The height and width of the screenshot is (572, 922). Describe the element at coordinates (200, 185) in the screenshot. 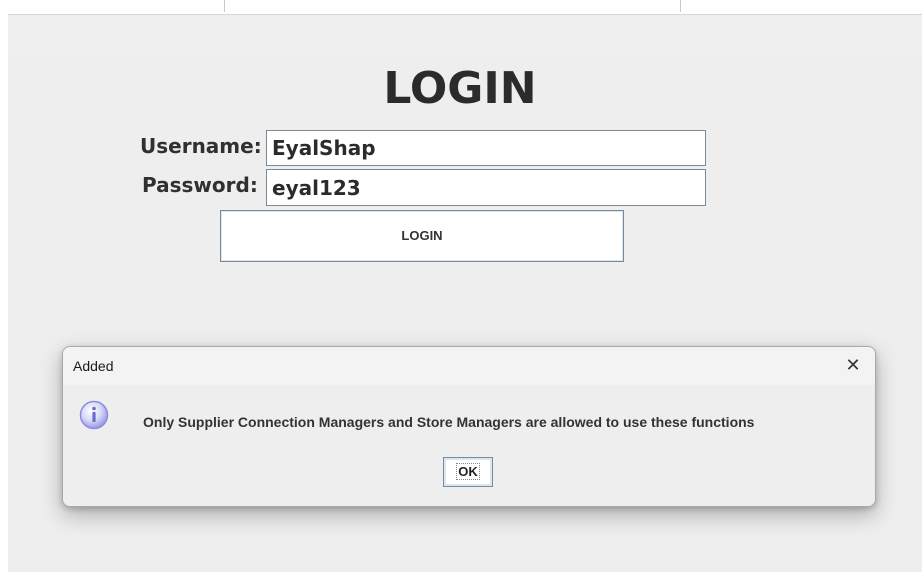

I see `password-label: Password:` at that location.